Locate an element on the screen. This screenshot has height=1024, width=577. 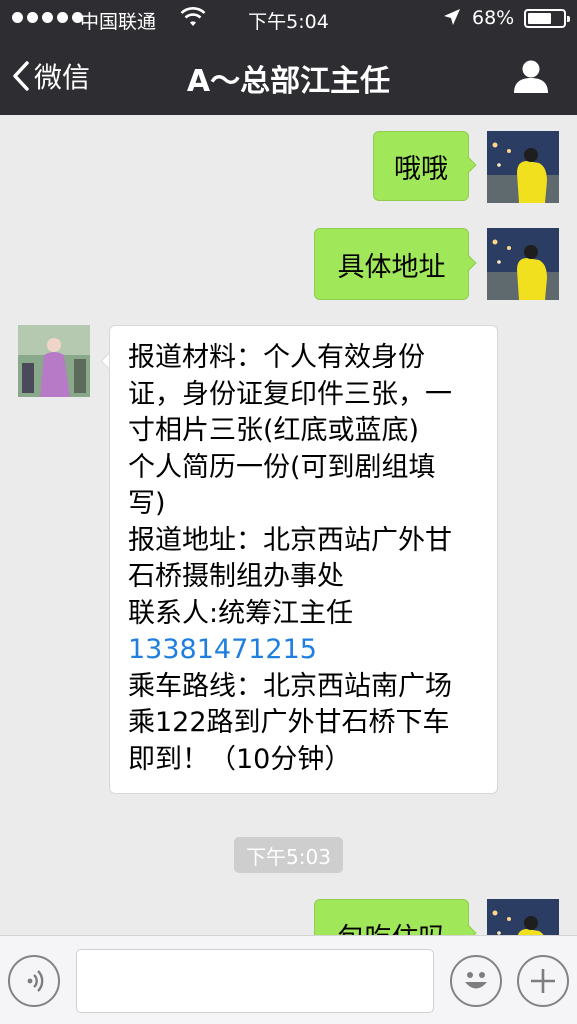
message-line: 证，身份证复印件三张，一 is located at coordinates (290, 394).